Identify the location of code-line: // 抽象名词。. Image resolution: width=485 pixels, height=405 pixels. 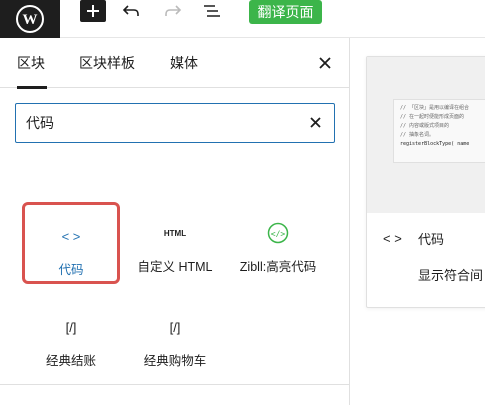
(417, 135).